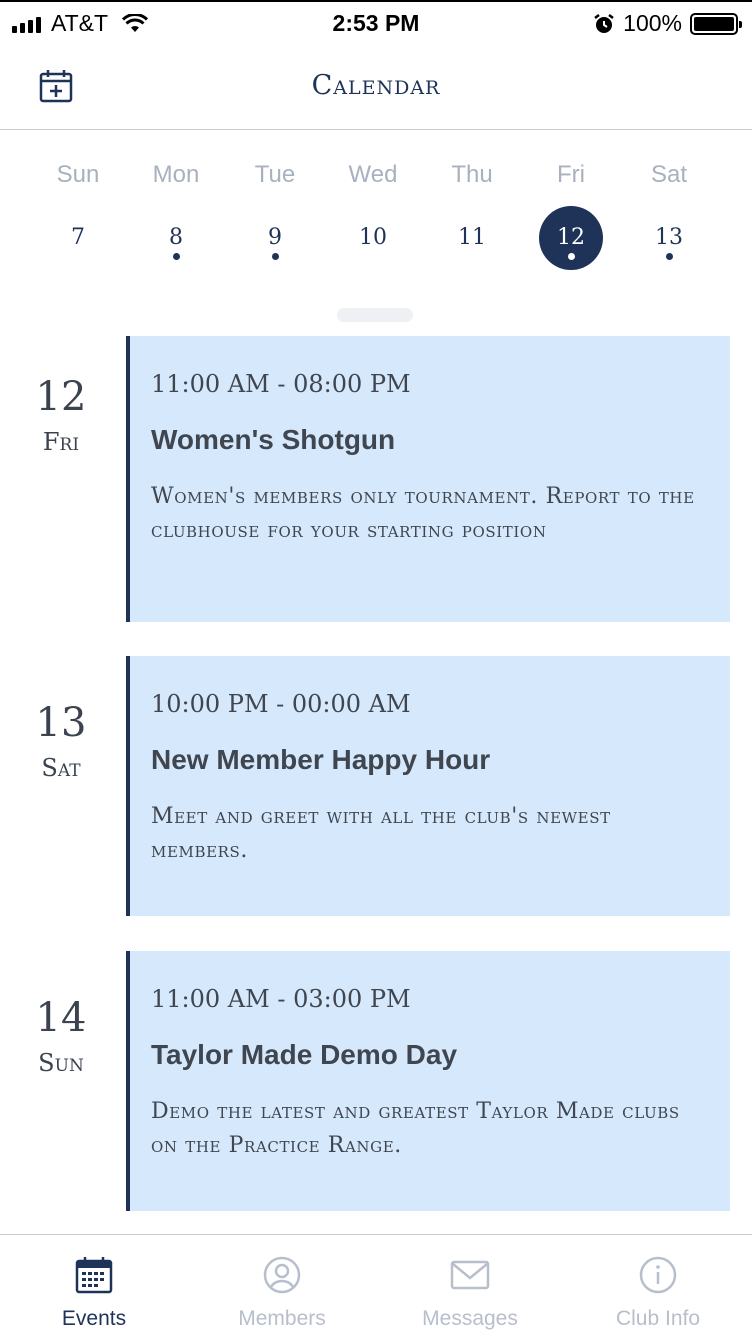 Image resolution: width=752 pixels, height=1336 pixels. I want to click on event-time: 11:00 AM - 03:00 PM, so click(281, 999).